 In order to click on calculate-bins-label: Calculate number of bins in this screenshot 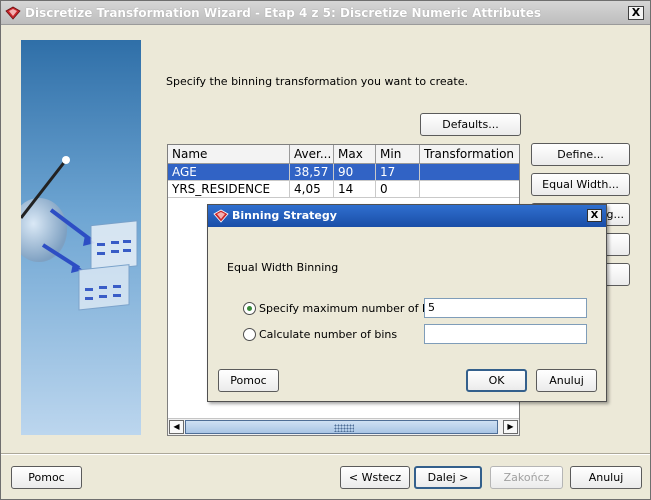, I will do `click(328, 334)`.